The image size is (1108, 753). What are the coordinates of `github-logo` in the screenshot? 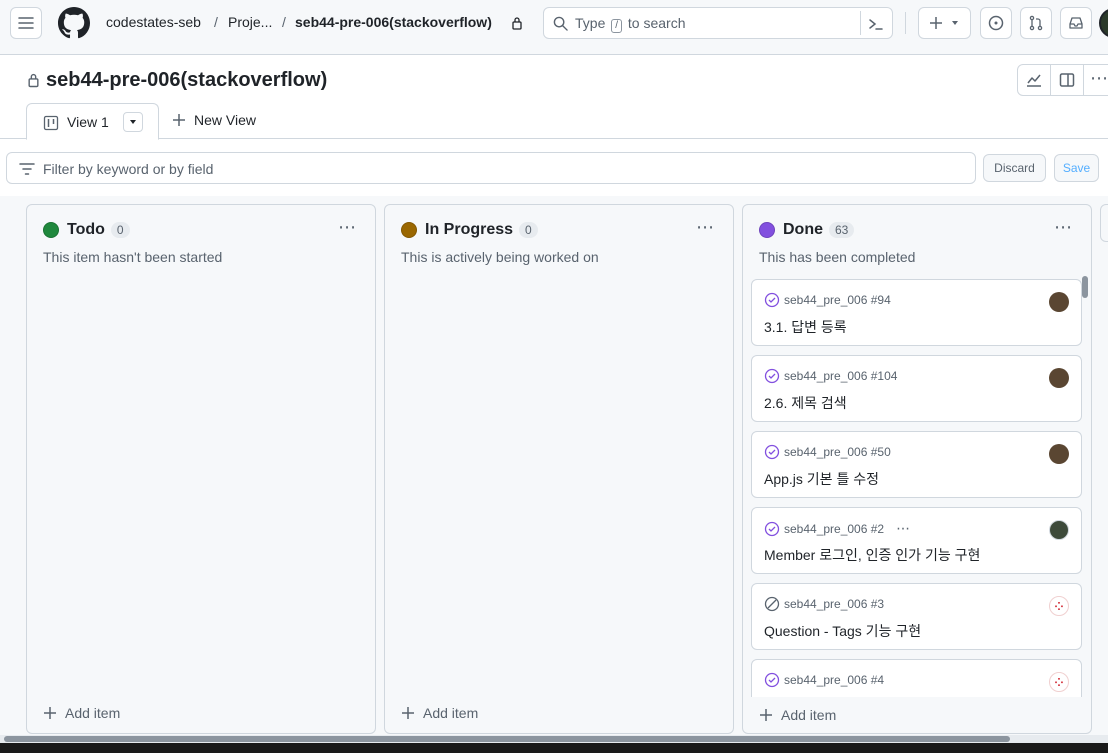 It's located at (74, 23).